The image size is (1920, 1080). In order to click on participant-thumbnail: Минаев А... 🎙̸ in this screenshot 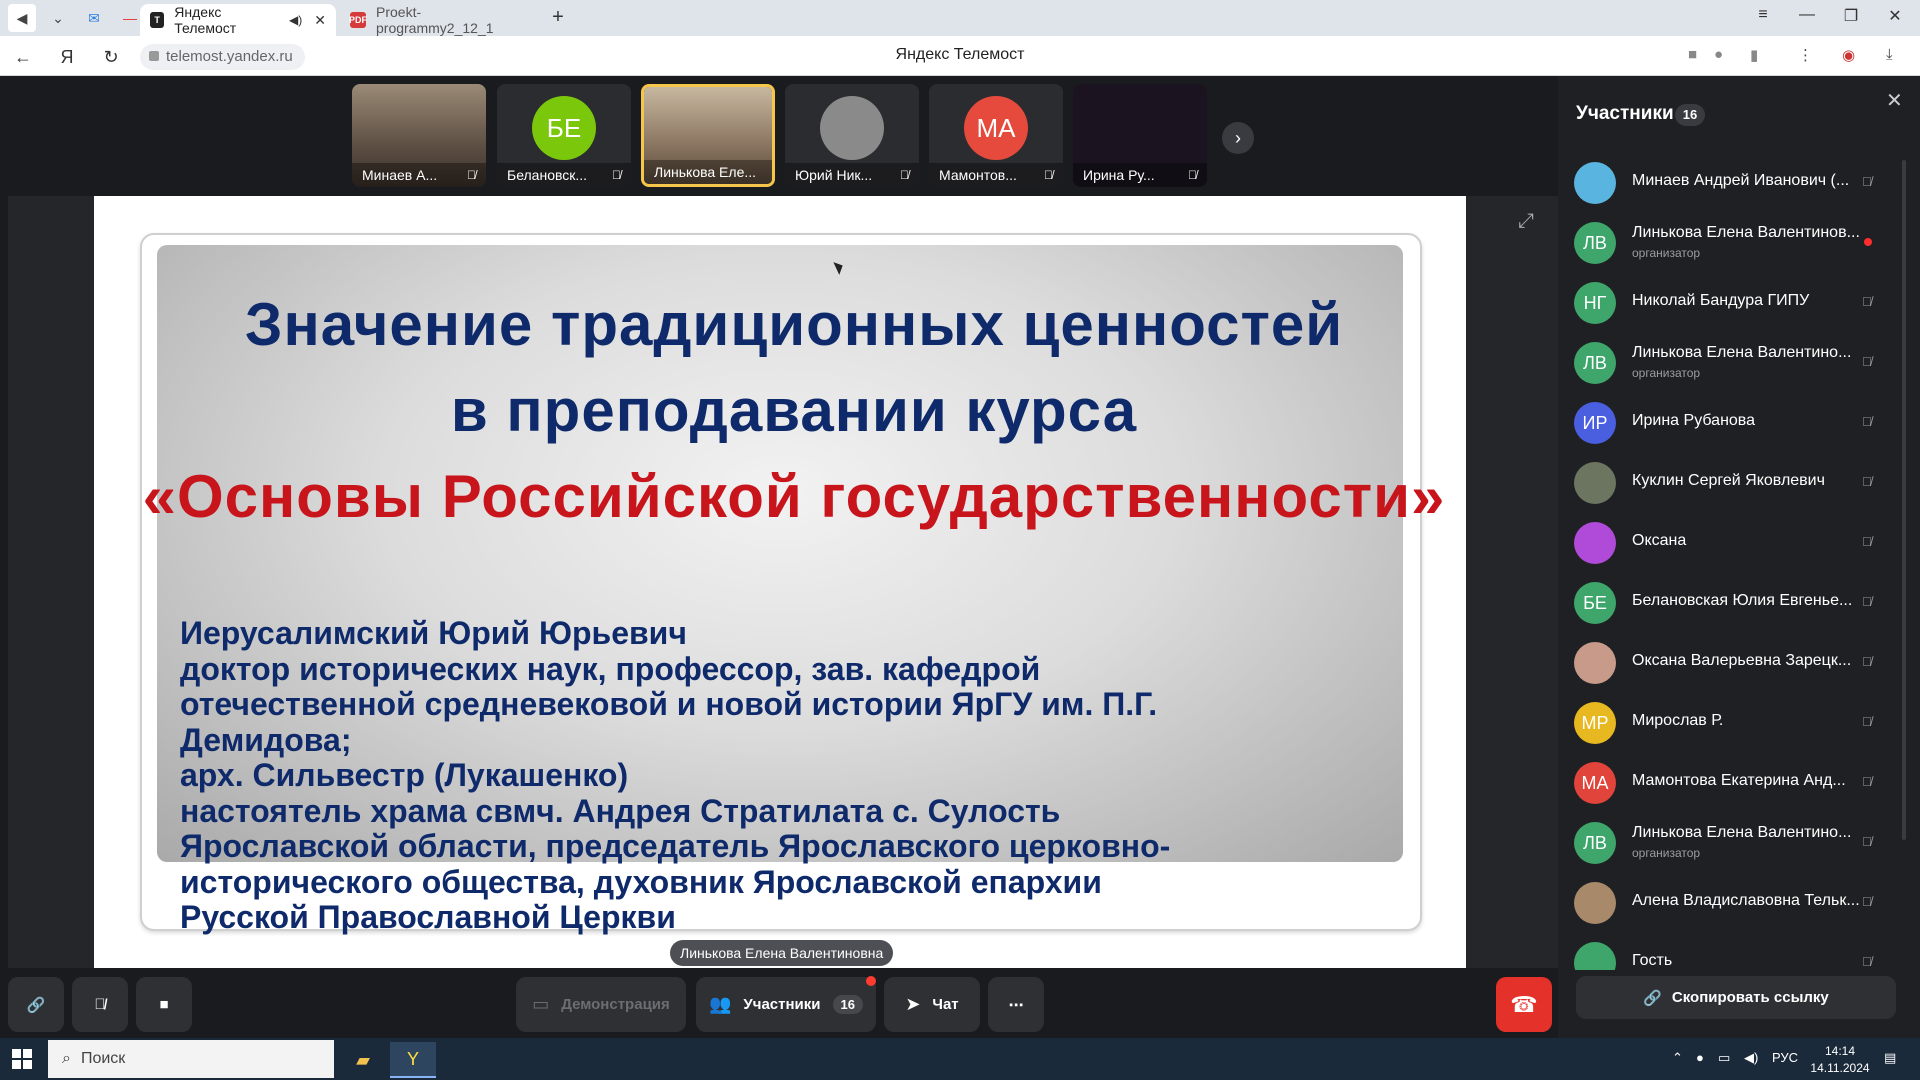, I will do `click(419, 135)`.